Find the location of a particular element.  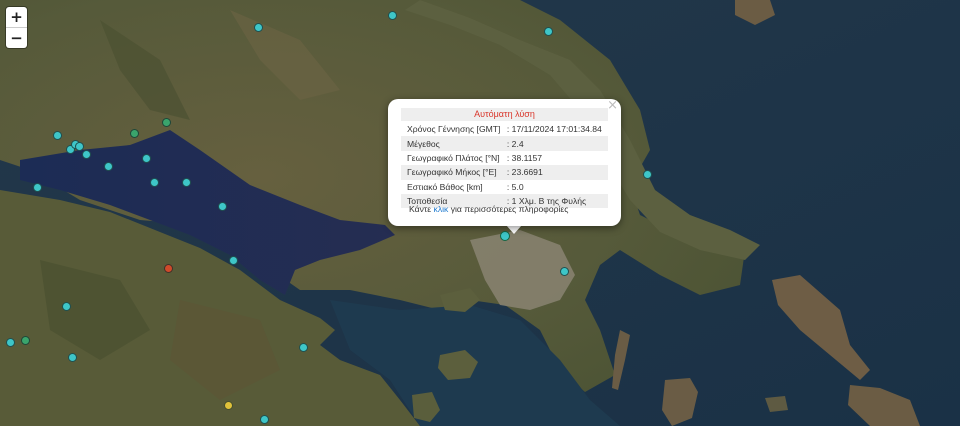

row-label: Γεωγραφικό Πλάτος [°N] is located at coordinates (453, 157).